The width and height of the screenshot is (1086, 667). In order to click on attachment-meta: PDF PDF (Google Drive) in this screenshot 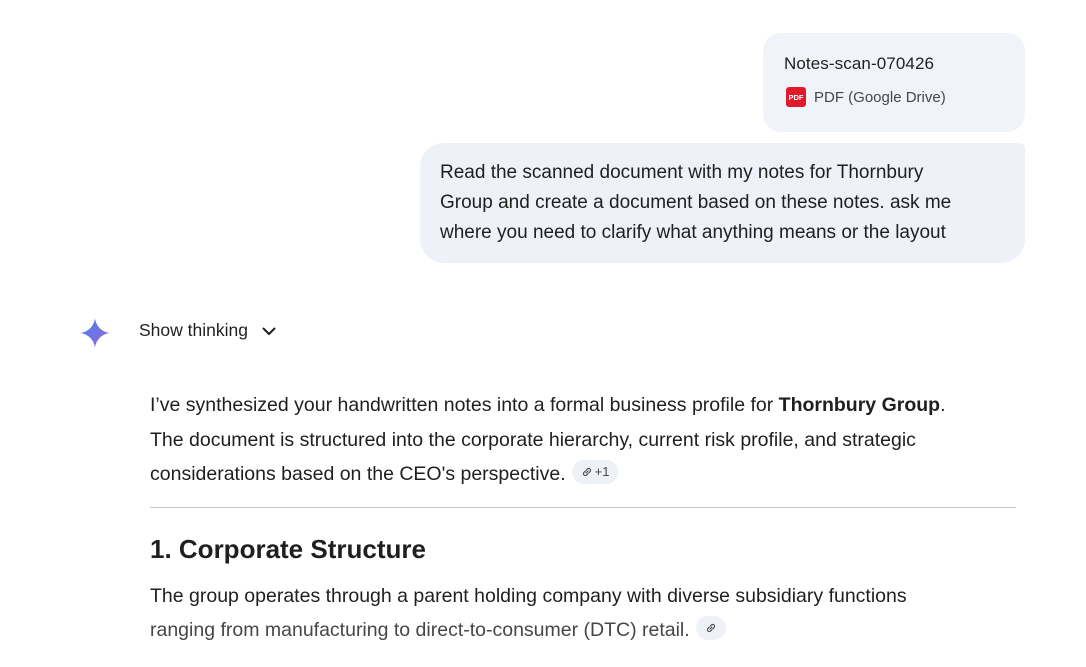, I will do `click(894, 97)`.